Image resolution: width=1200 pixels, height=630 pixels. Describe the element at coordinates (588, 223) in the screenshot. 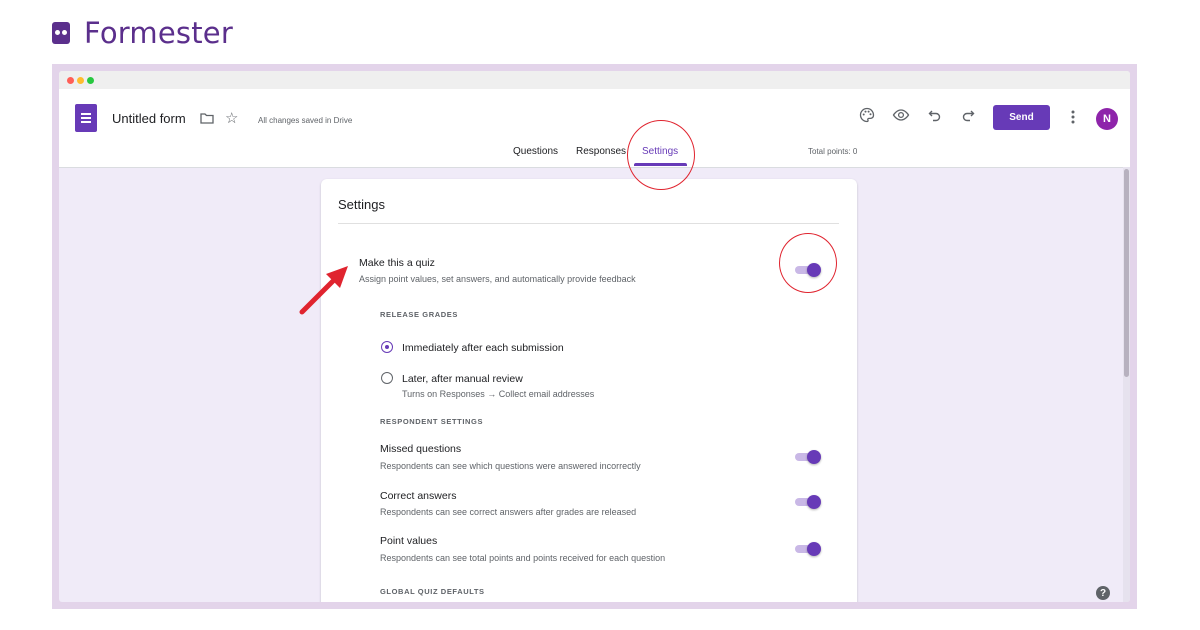

I see `settings-divider` at that location.